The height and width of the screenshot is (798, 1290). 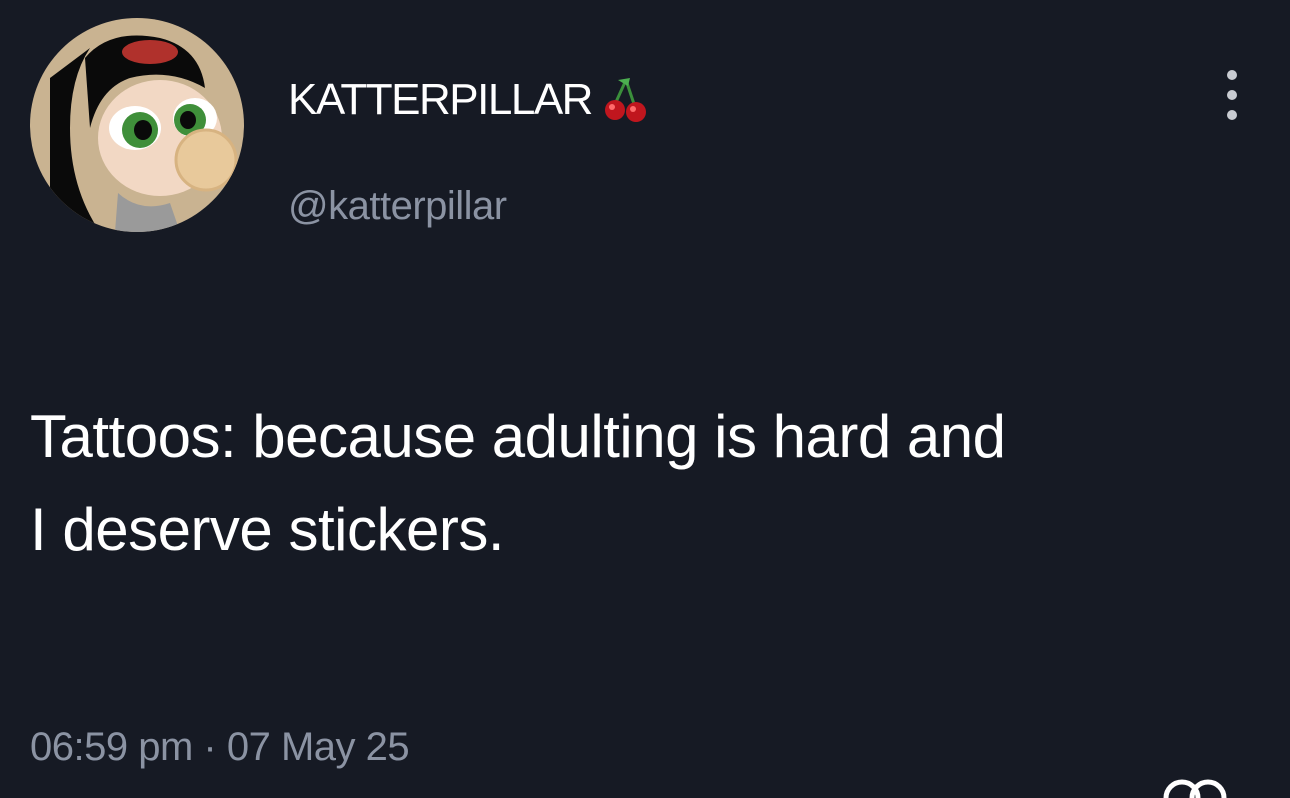 I want to click on timestamp: 06:59 pm · 07 May 25, so click(x=220, y=747).